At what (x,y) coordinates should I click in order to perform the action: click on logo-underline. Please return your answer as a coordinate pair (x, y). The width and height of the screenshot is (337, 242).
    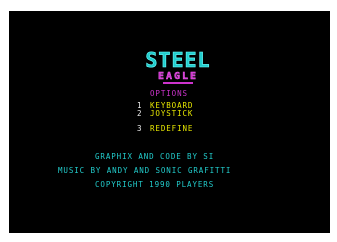
    Looking at the image, I should click on (178, 83).